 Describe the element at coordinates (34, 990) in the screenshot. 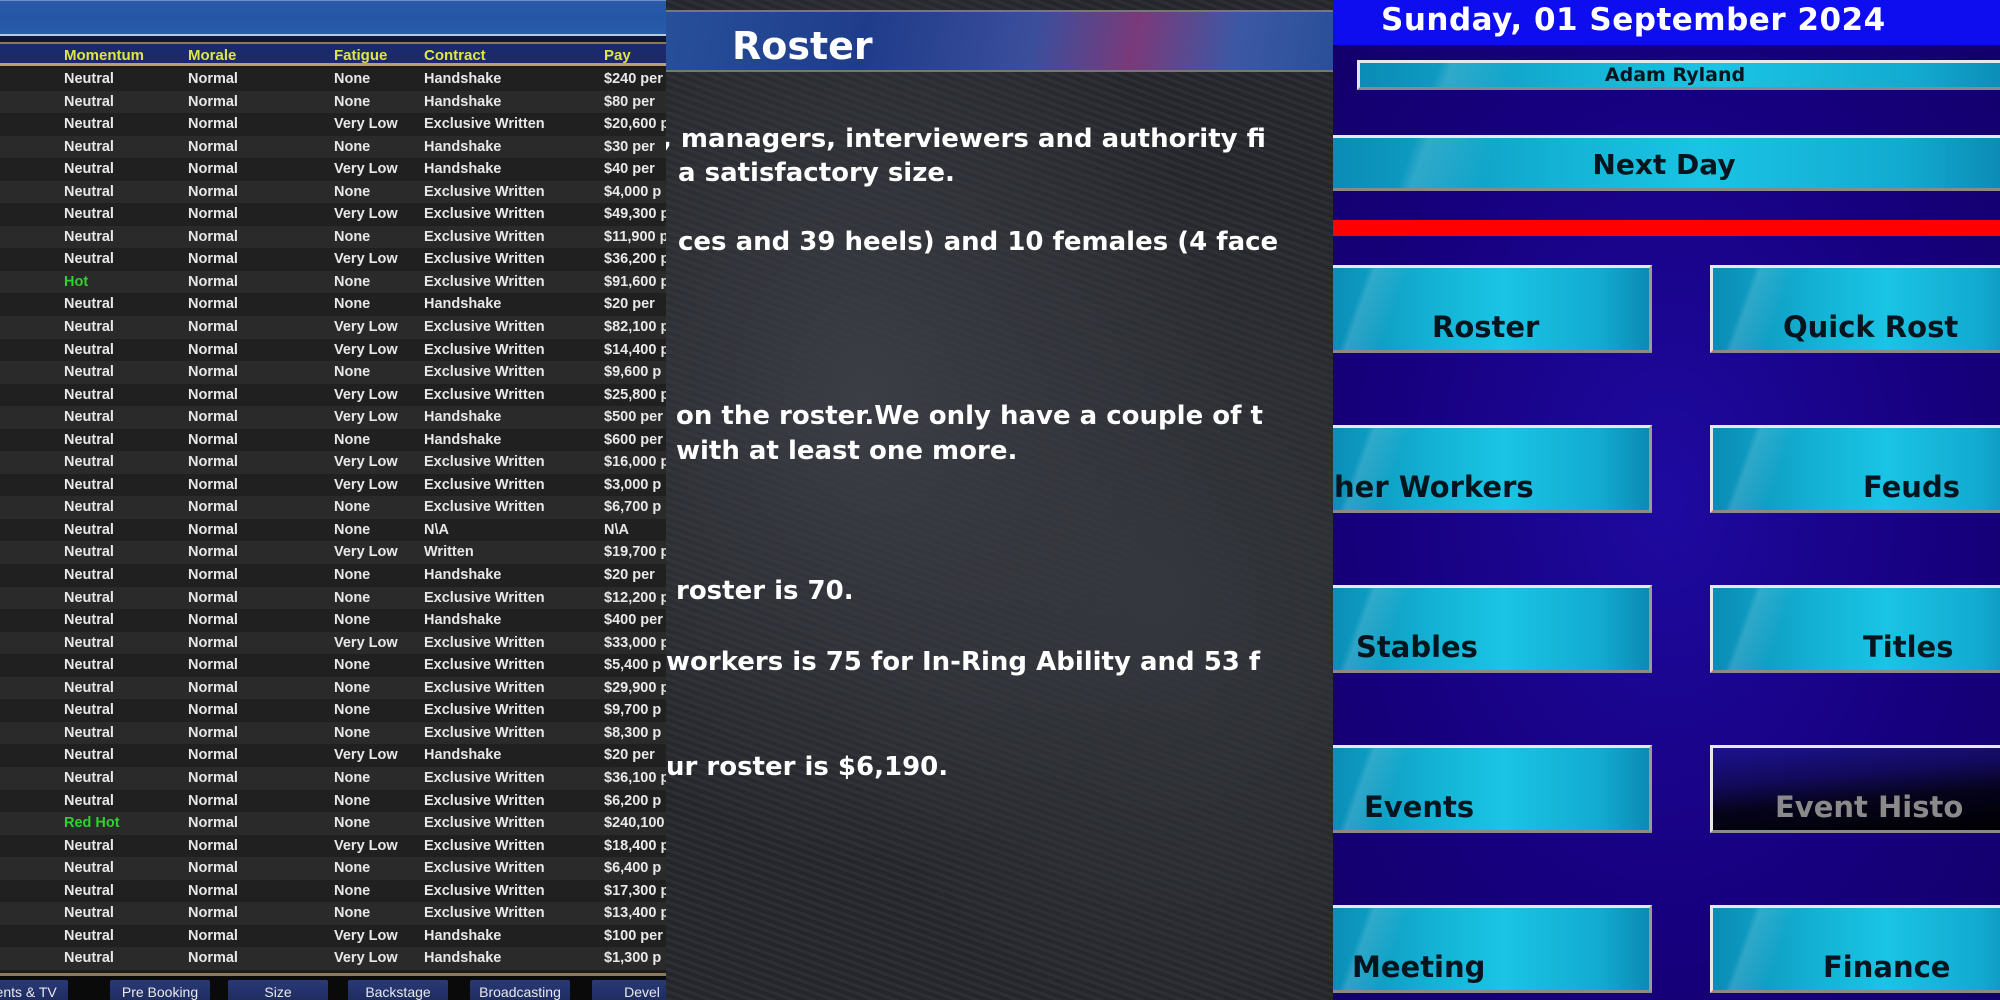

I see `tab-events-tv: Events & TV` at that location.